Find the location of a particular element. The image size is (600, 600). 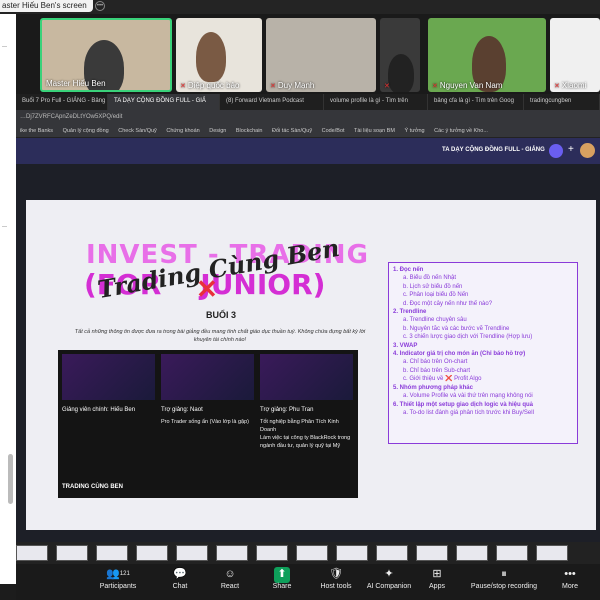

video-tile: ✕ is located at coordinates (400, 55).